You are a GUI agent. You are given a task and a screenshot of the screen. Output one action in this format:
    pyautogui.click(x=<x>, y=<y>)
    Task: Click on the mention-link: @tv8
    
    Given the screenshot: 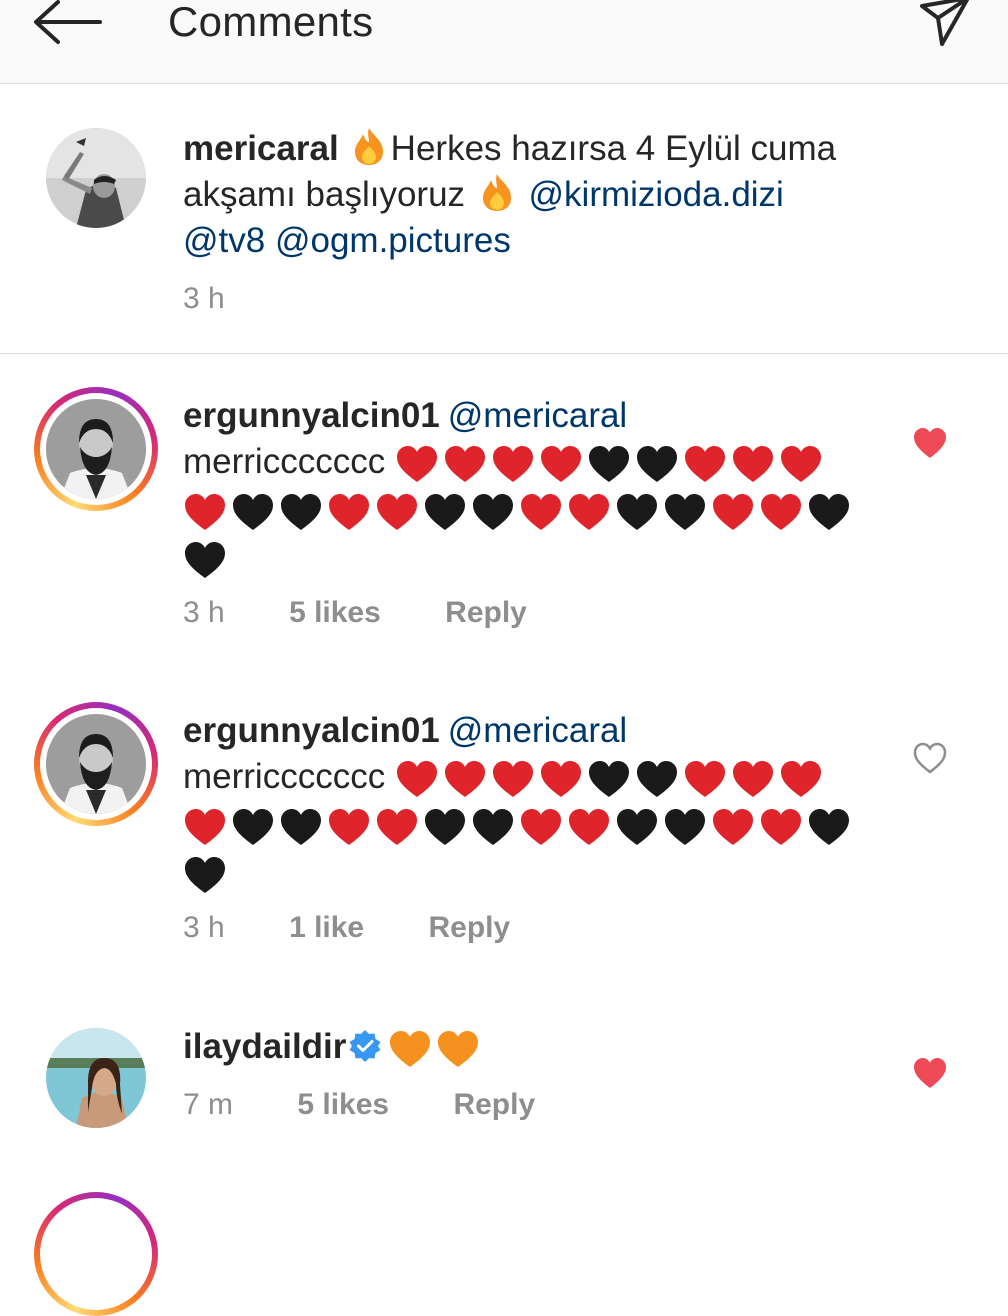 What is the action you would take?
    pyautogui.click(x=224, y=240)
    